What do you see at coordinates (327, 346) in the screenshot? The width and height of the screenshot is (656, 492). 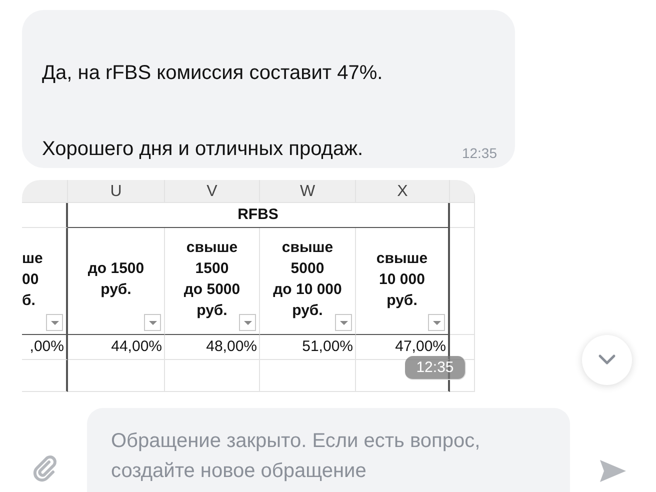 I see `table-cell: 51,00%` at bounding box center [327, 346].